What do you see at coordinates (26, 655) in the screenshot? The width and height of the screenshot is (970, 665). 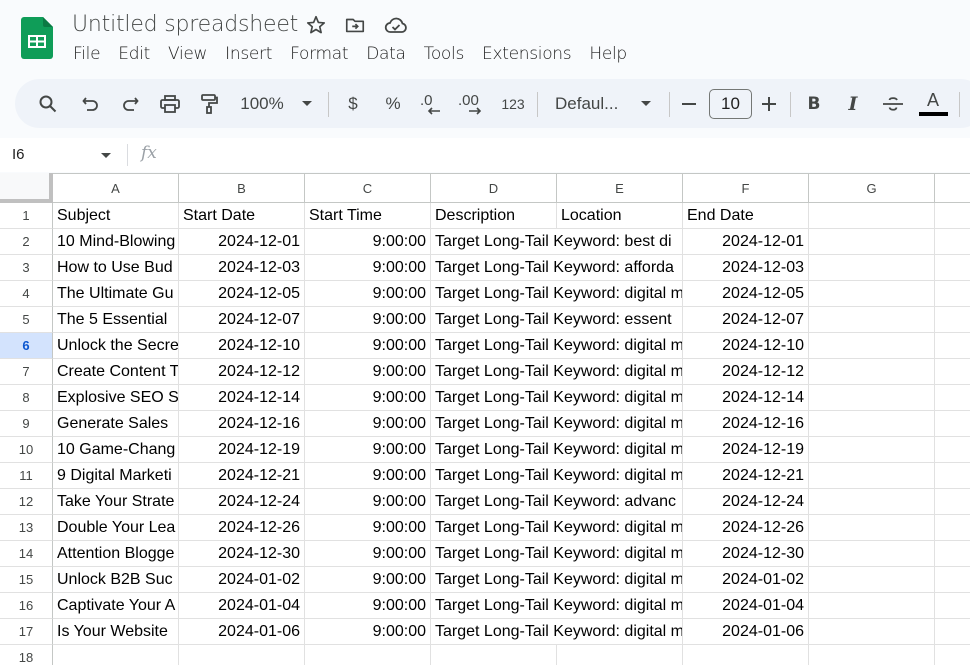 I see `row-header: 18` at bounding box center [26, 655].